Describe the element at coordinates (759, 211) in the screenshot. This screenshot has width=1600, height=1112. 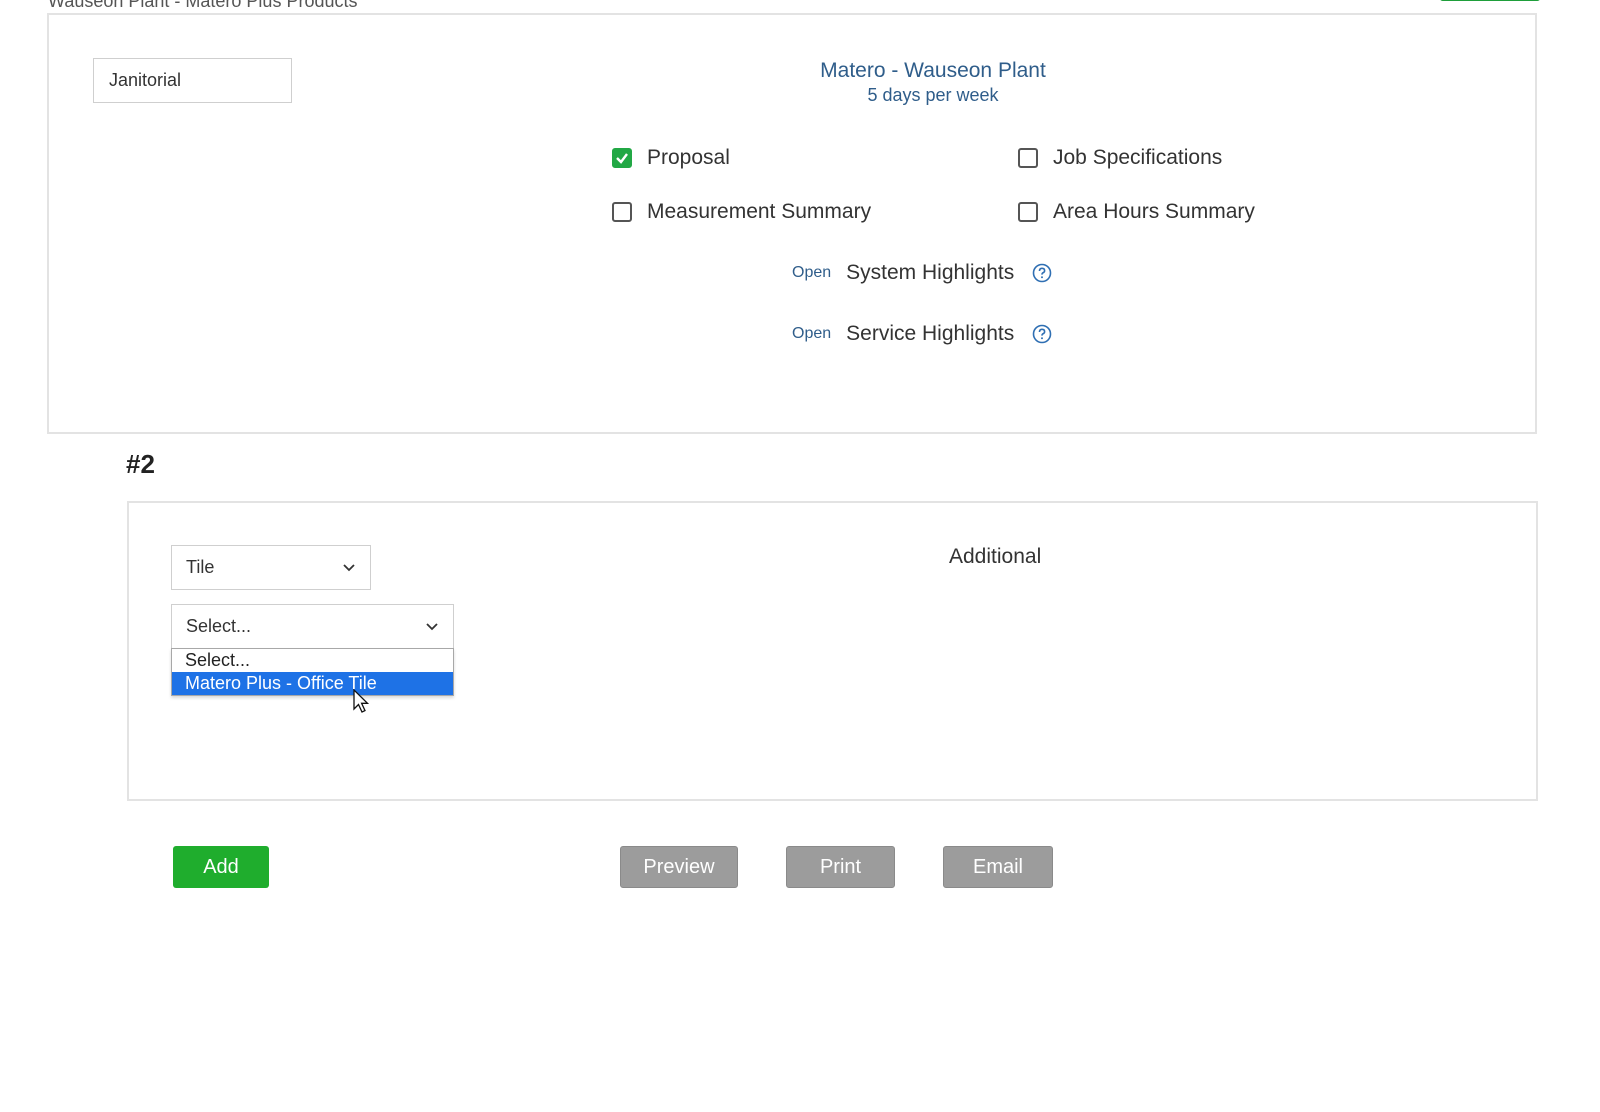
I see `checkbox-label: Measurement Summary` at that location.